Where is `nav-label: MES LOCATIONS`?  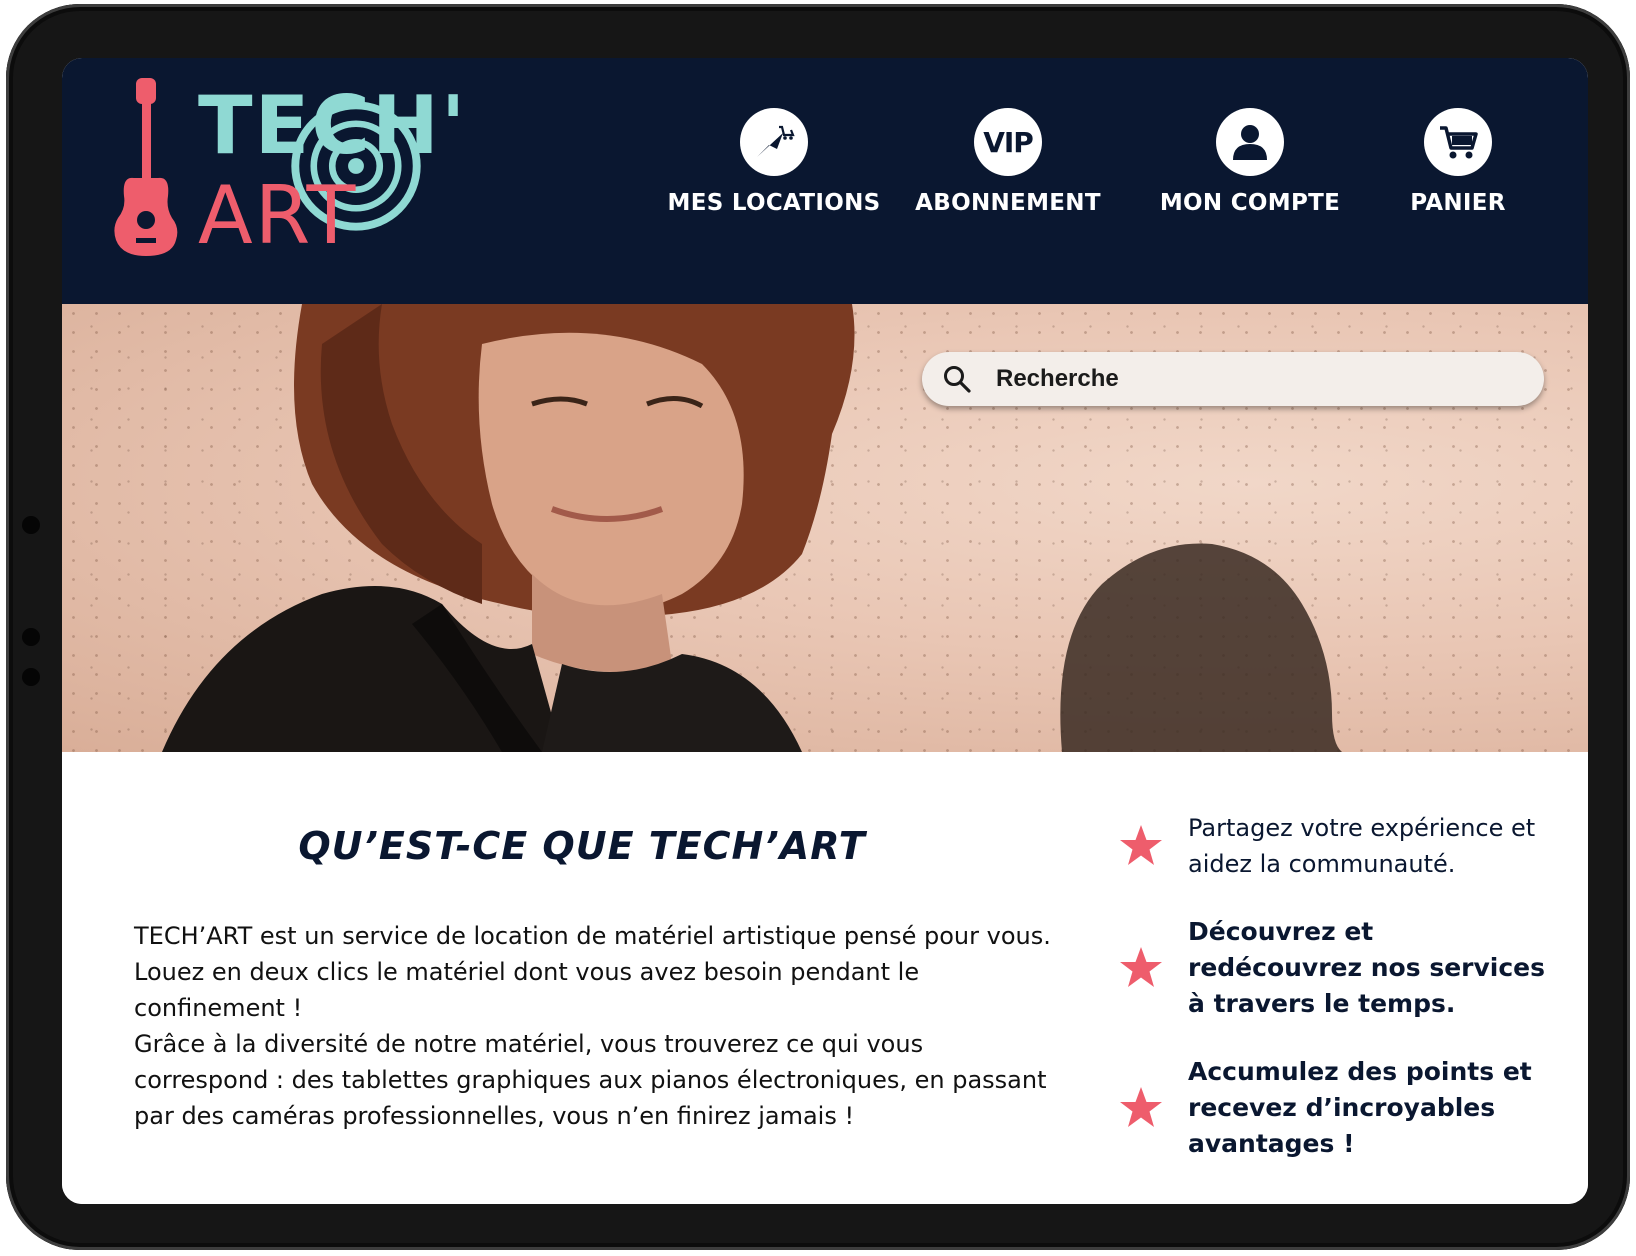 nav-label: MES LOCATIONS is located at coordinates (774, 203).